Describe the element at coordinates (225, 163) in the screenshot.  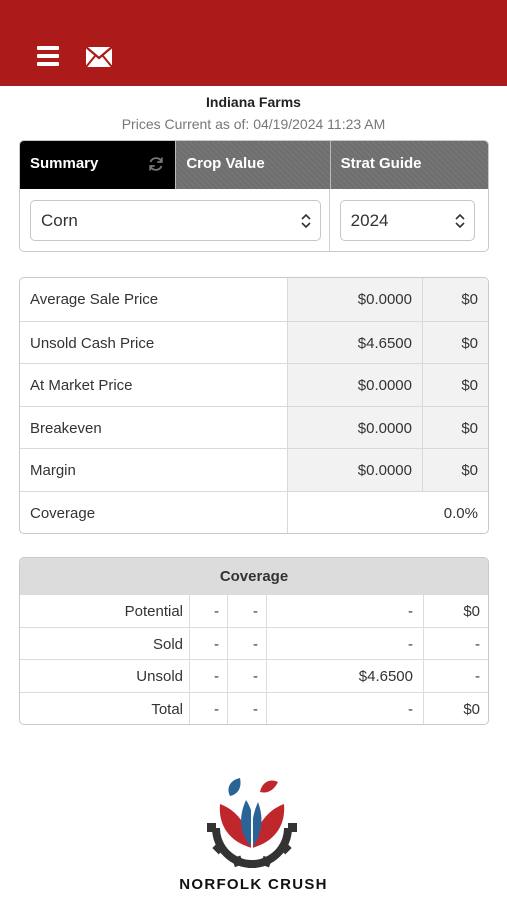
I see `tab-crop-value-label: Crop Value` at that location.